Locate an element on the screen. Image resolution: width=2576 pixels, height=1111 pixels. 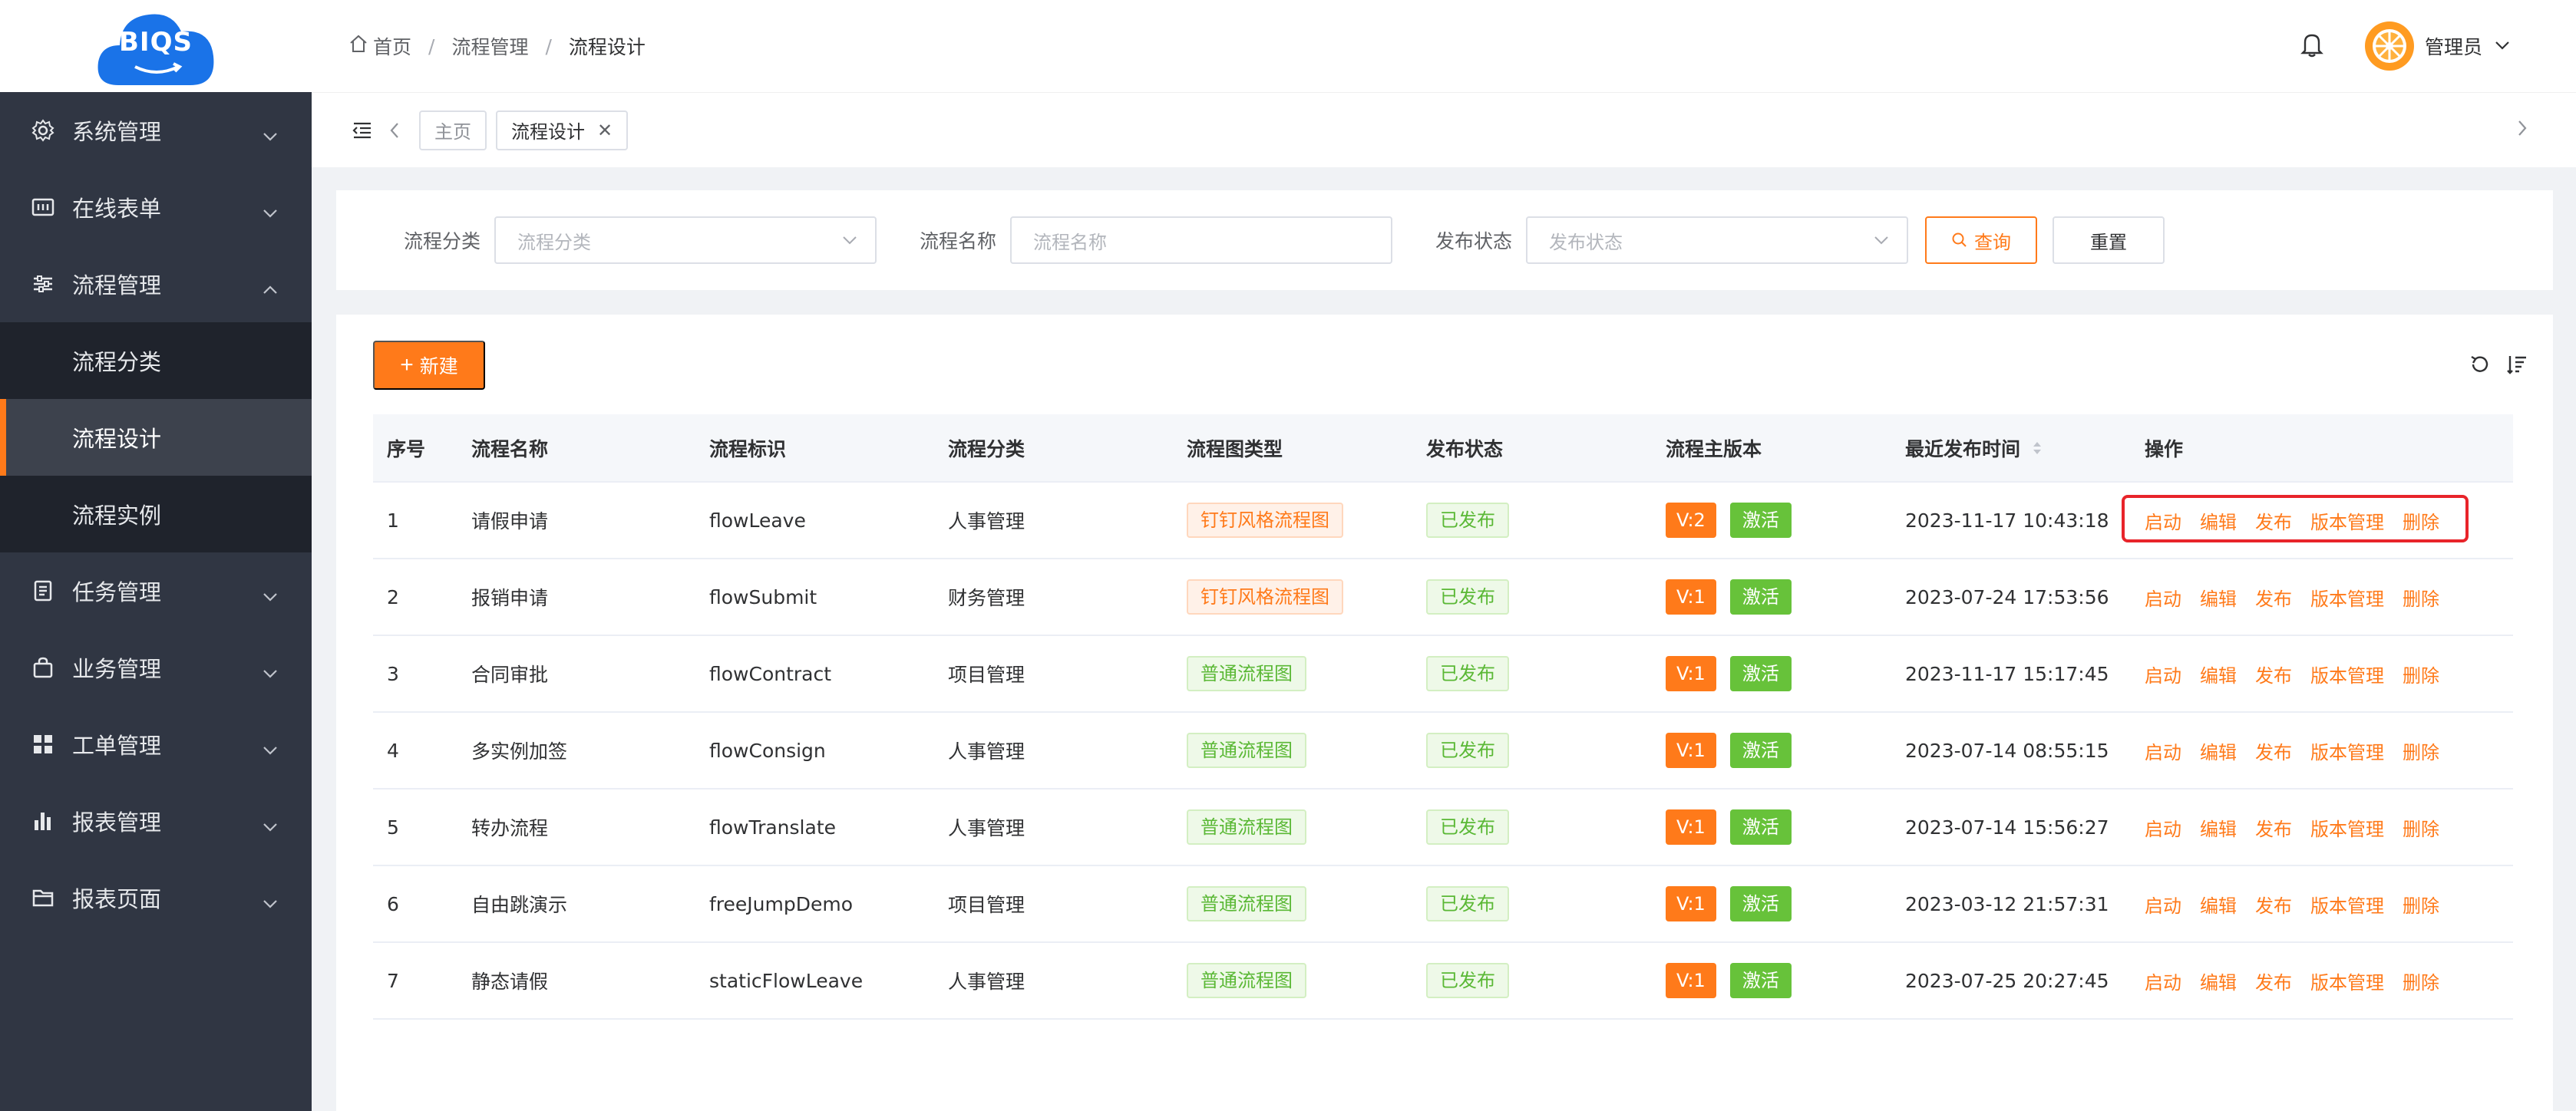
tags-scroll-left-icon is located at coordinates (394, 130).